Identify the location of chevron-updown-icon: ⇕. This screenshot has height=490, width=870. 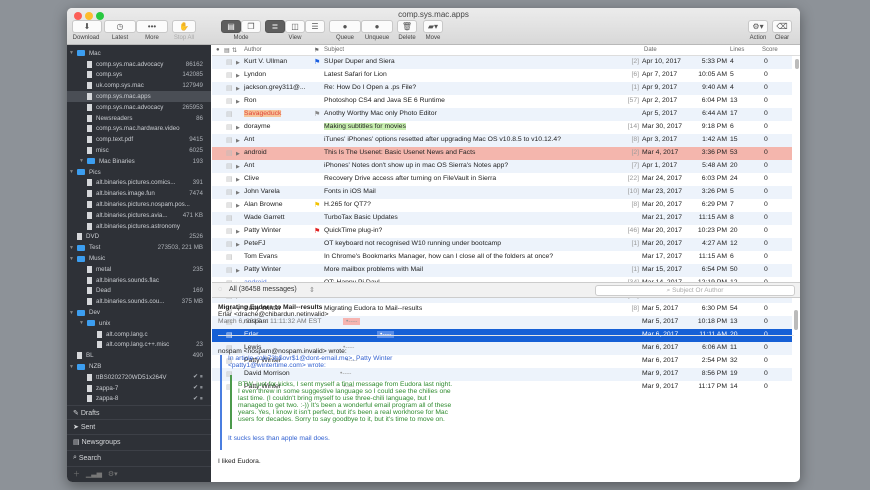
(312, 290).